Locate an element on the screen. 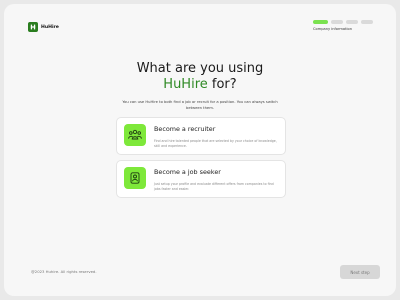 Image resolution: width=400 pixels, height=300 pixels. copyright-text: @2023 Huhire. All rights reserved. is located at coordinates (64, 271).